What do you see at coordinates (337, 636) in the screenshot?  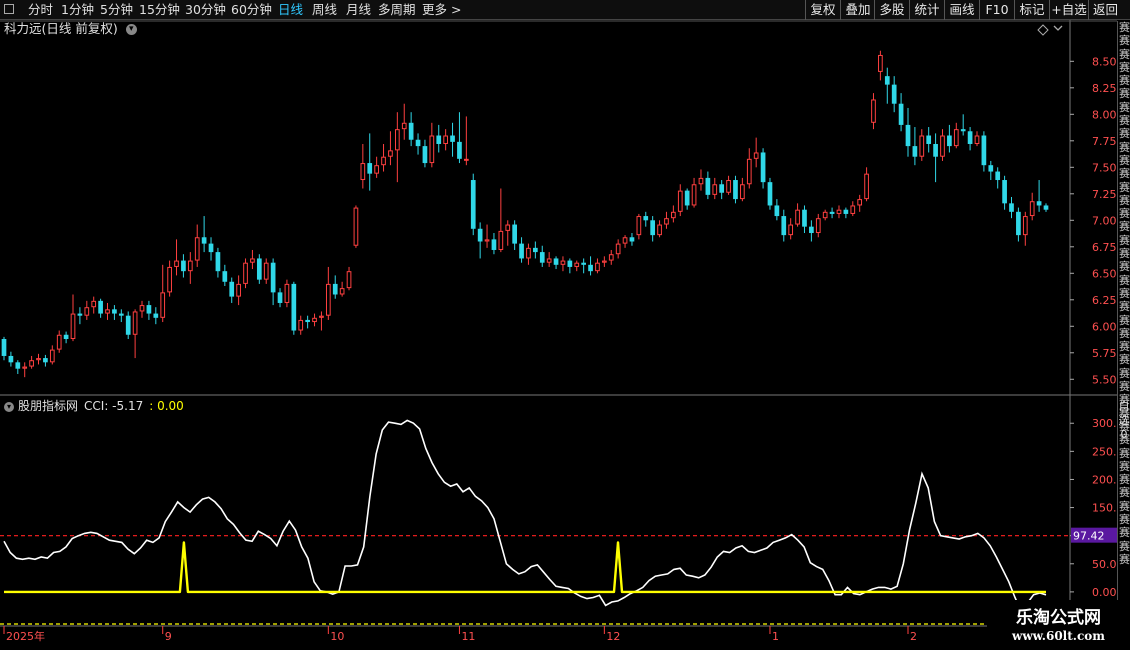 I see `time-tick-label: 10` at bounding box center [337, 636].